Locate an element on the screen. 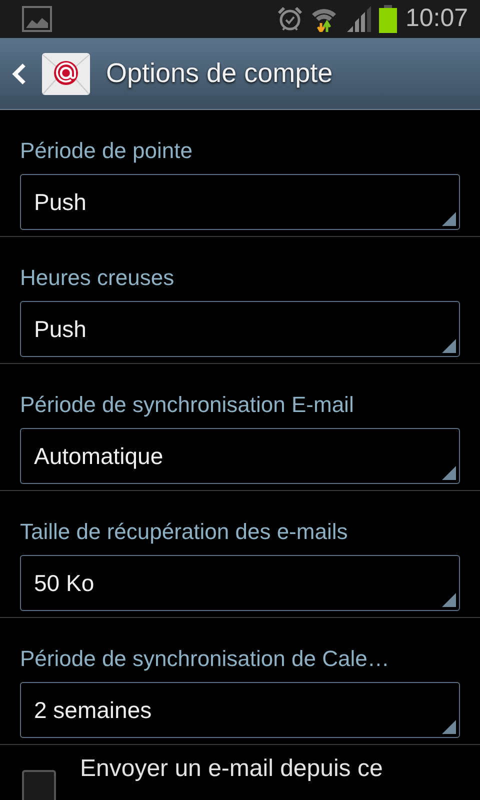  setting-label: Période de synchronisation E-mail is located at coordinates (187, 405).